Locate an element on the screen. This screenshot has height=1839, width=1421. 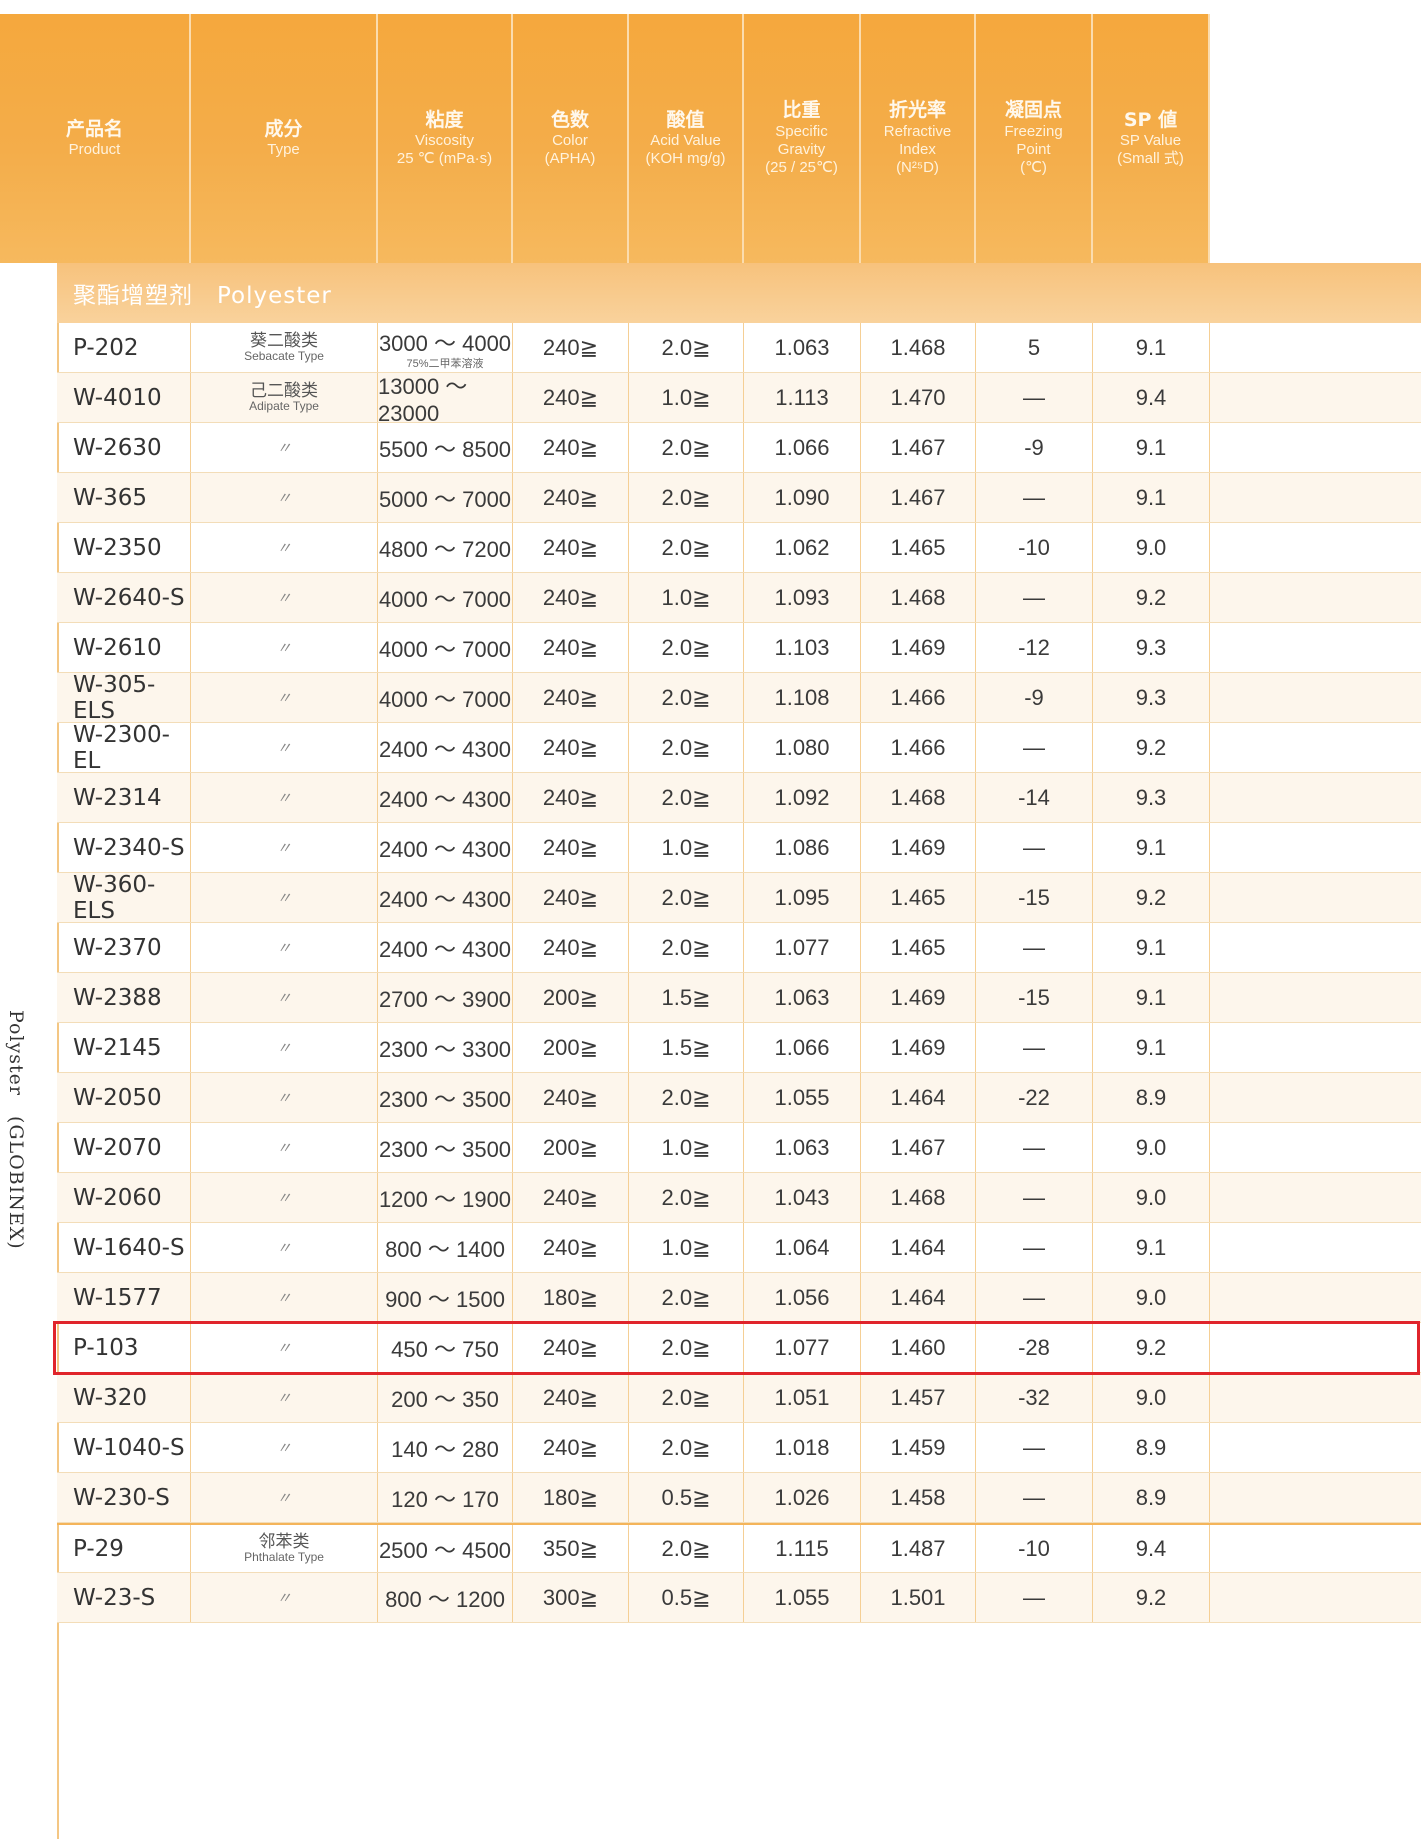
cell-sp: 9.1 is located at coordinates (1151, 997).